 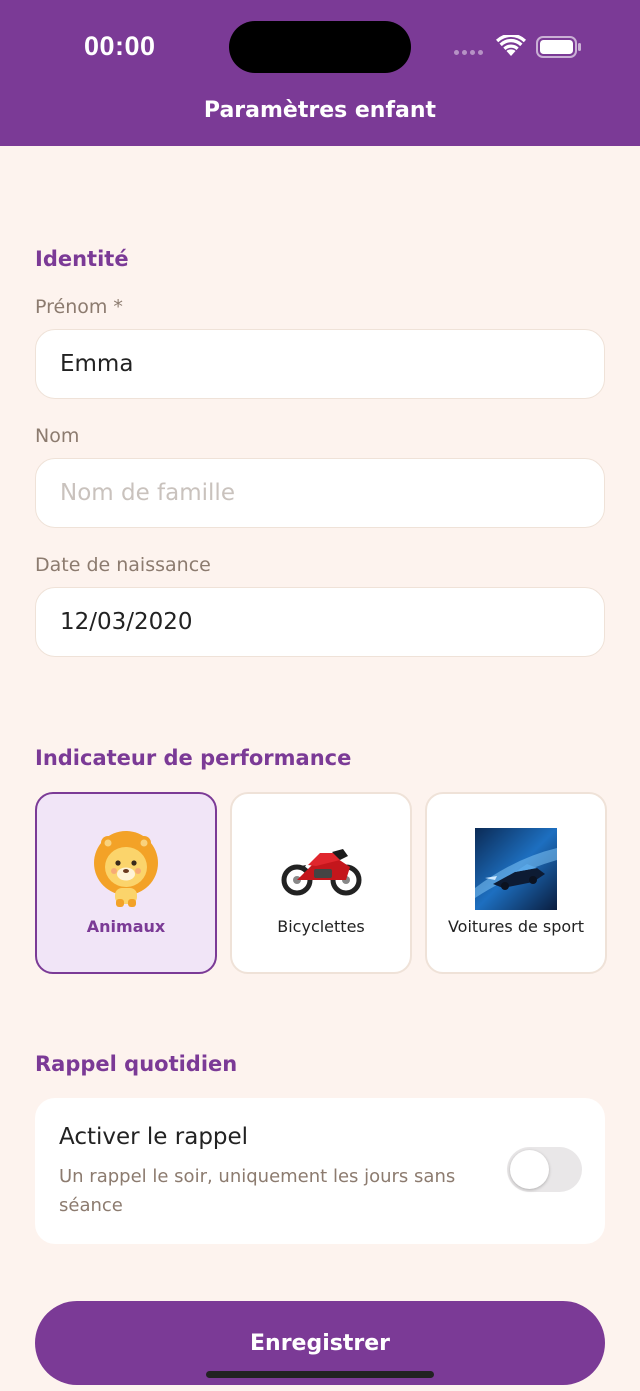 What do you see at coordinates (321, 926) in the screenshot?
I see `option-label-bicycles: Bicyclettes` at bounding box center [321, 926].